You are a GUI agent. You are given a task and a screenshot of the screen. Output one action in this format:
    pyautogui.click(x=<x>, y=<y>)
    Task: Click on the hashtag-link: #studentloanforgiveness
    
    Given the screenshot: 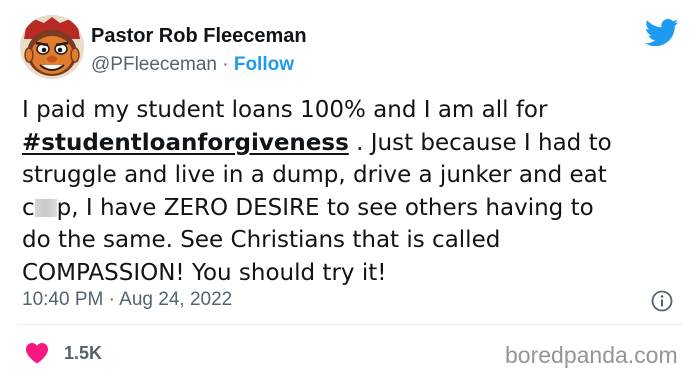 What is the action you would take?
    pyautogui.click(x=185, y=143)
    